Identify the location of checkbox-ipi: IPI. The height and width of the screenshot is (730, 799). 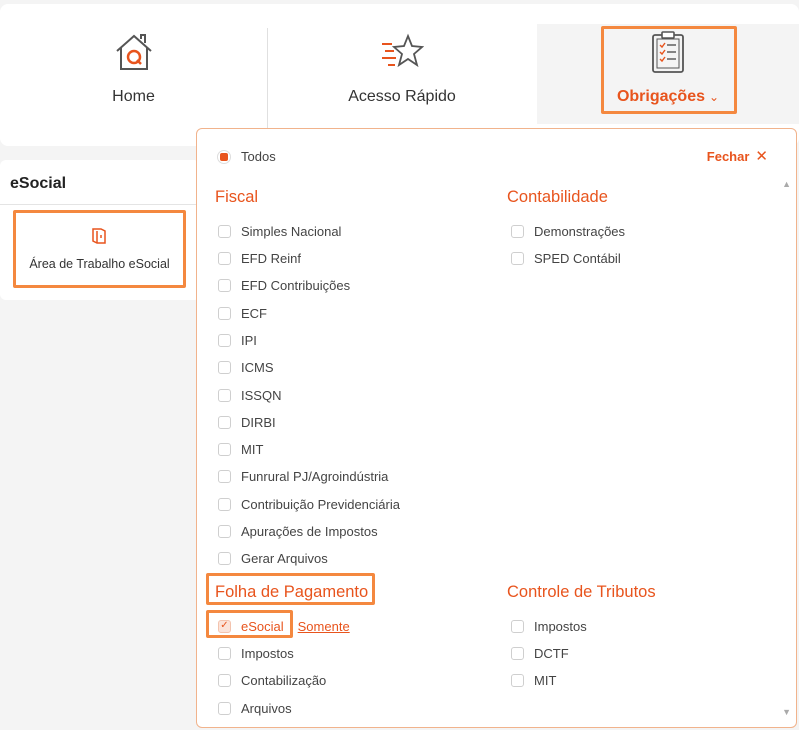
(237, 340).